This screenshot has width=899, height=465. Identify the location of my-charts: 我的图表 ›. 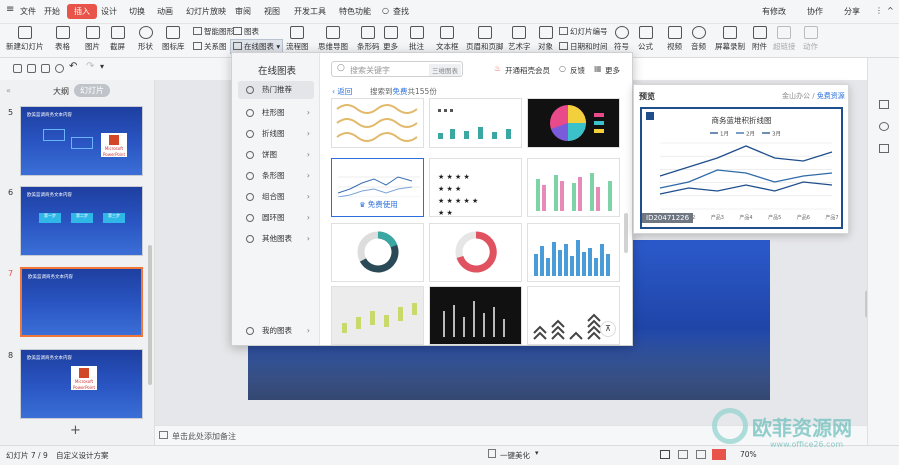
(276, 331).